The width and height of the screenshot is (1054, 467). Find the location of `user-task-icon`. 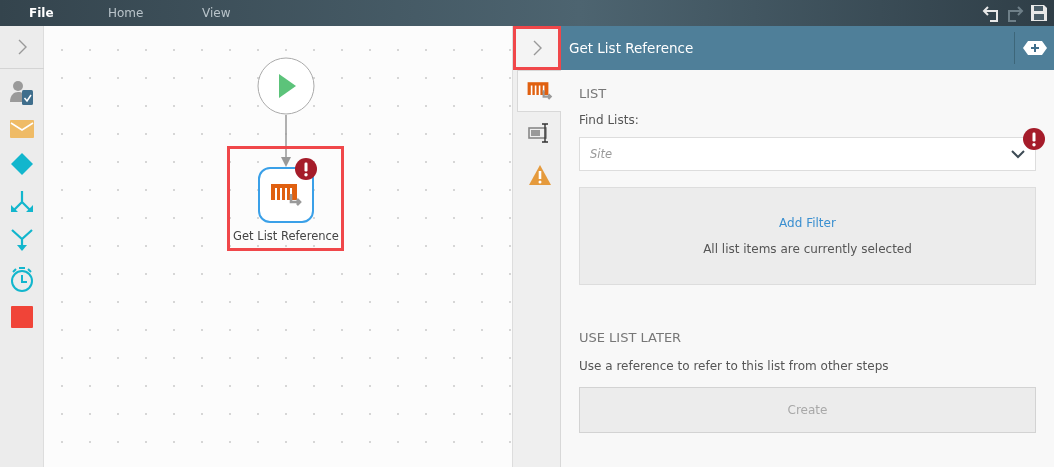

user-task-icon is located at coordinates (21, 93).